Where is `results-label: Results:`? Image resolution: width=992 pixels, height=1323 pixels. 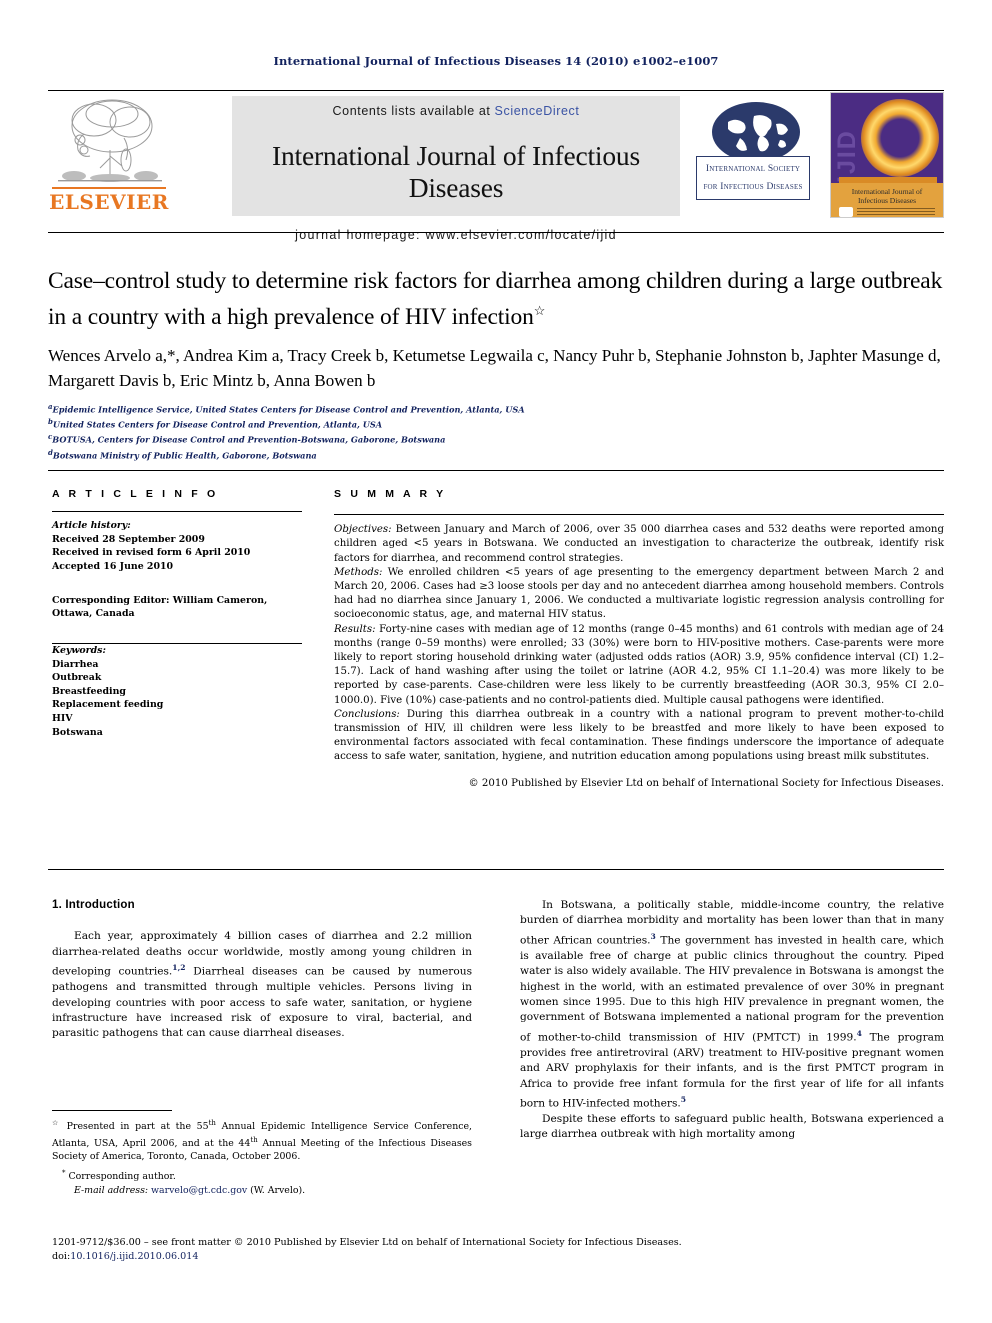
results-label: Results: is located at coordinates (355, 629).